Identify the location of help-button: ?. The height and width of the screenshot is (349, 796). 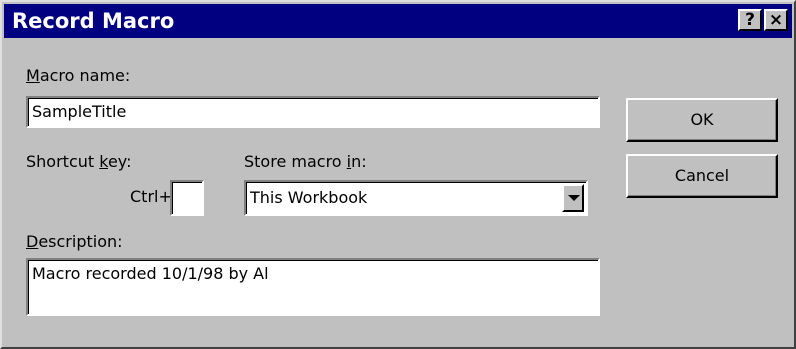
(750, 20).